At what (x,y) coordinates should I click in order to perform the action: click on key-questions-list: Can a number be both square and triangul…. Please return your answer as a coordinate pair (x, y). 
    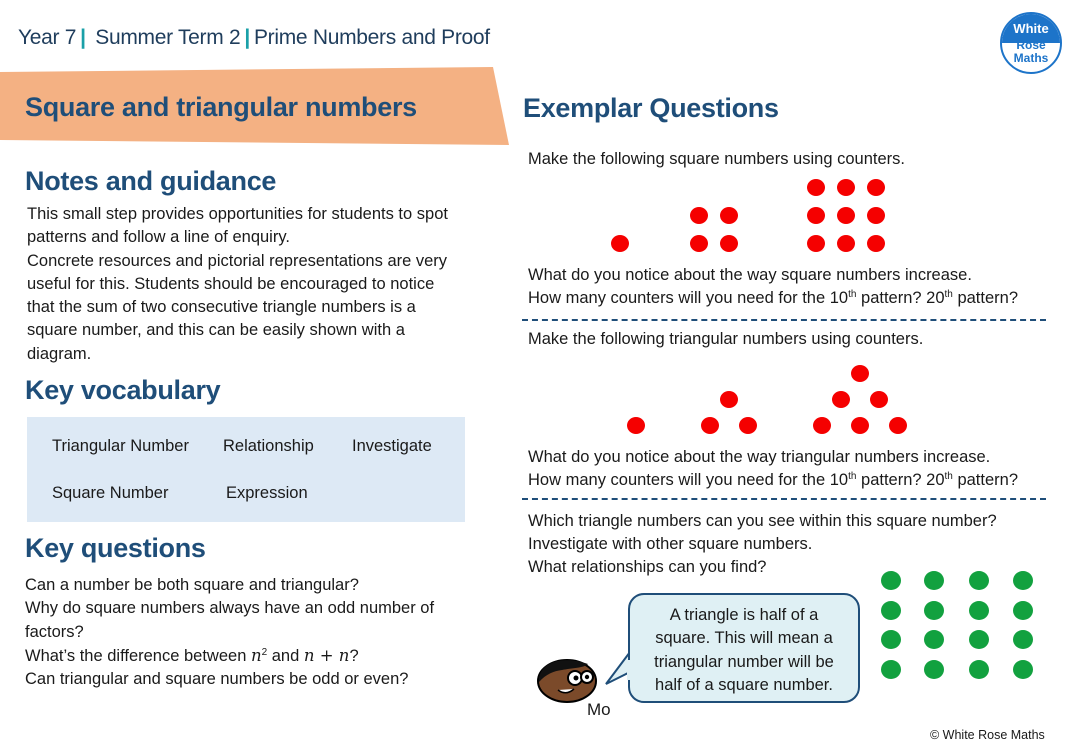
    Looking at the image, I should click on (265, 632).